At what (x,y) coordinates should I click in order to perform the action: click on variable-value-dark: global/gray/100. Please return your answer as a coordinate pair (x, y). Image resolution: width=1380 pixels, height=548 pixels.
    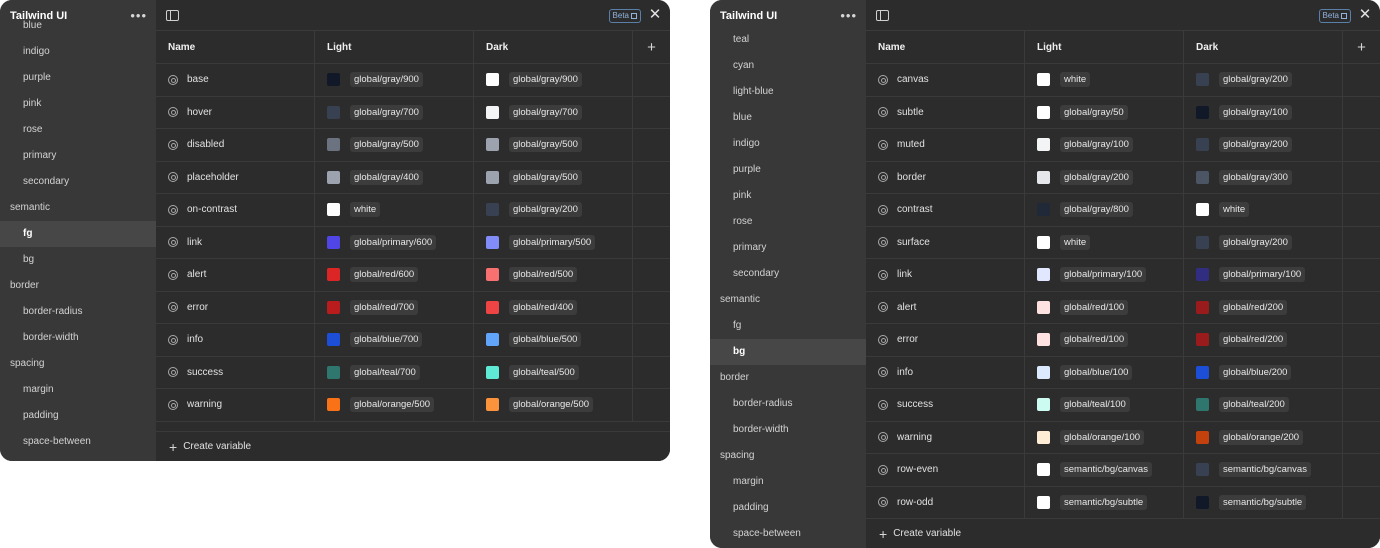
    Looking at the image, I should click on (1263, 112).